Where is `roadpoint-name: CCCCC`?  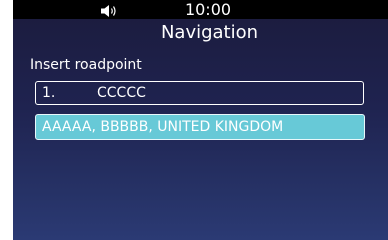
roadpoint-name: CCCCC is located at coordinates (121, 93).